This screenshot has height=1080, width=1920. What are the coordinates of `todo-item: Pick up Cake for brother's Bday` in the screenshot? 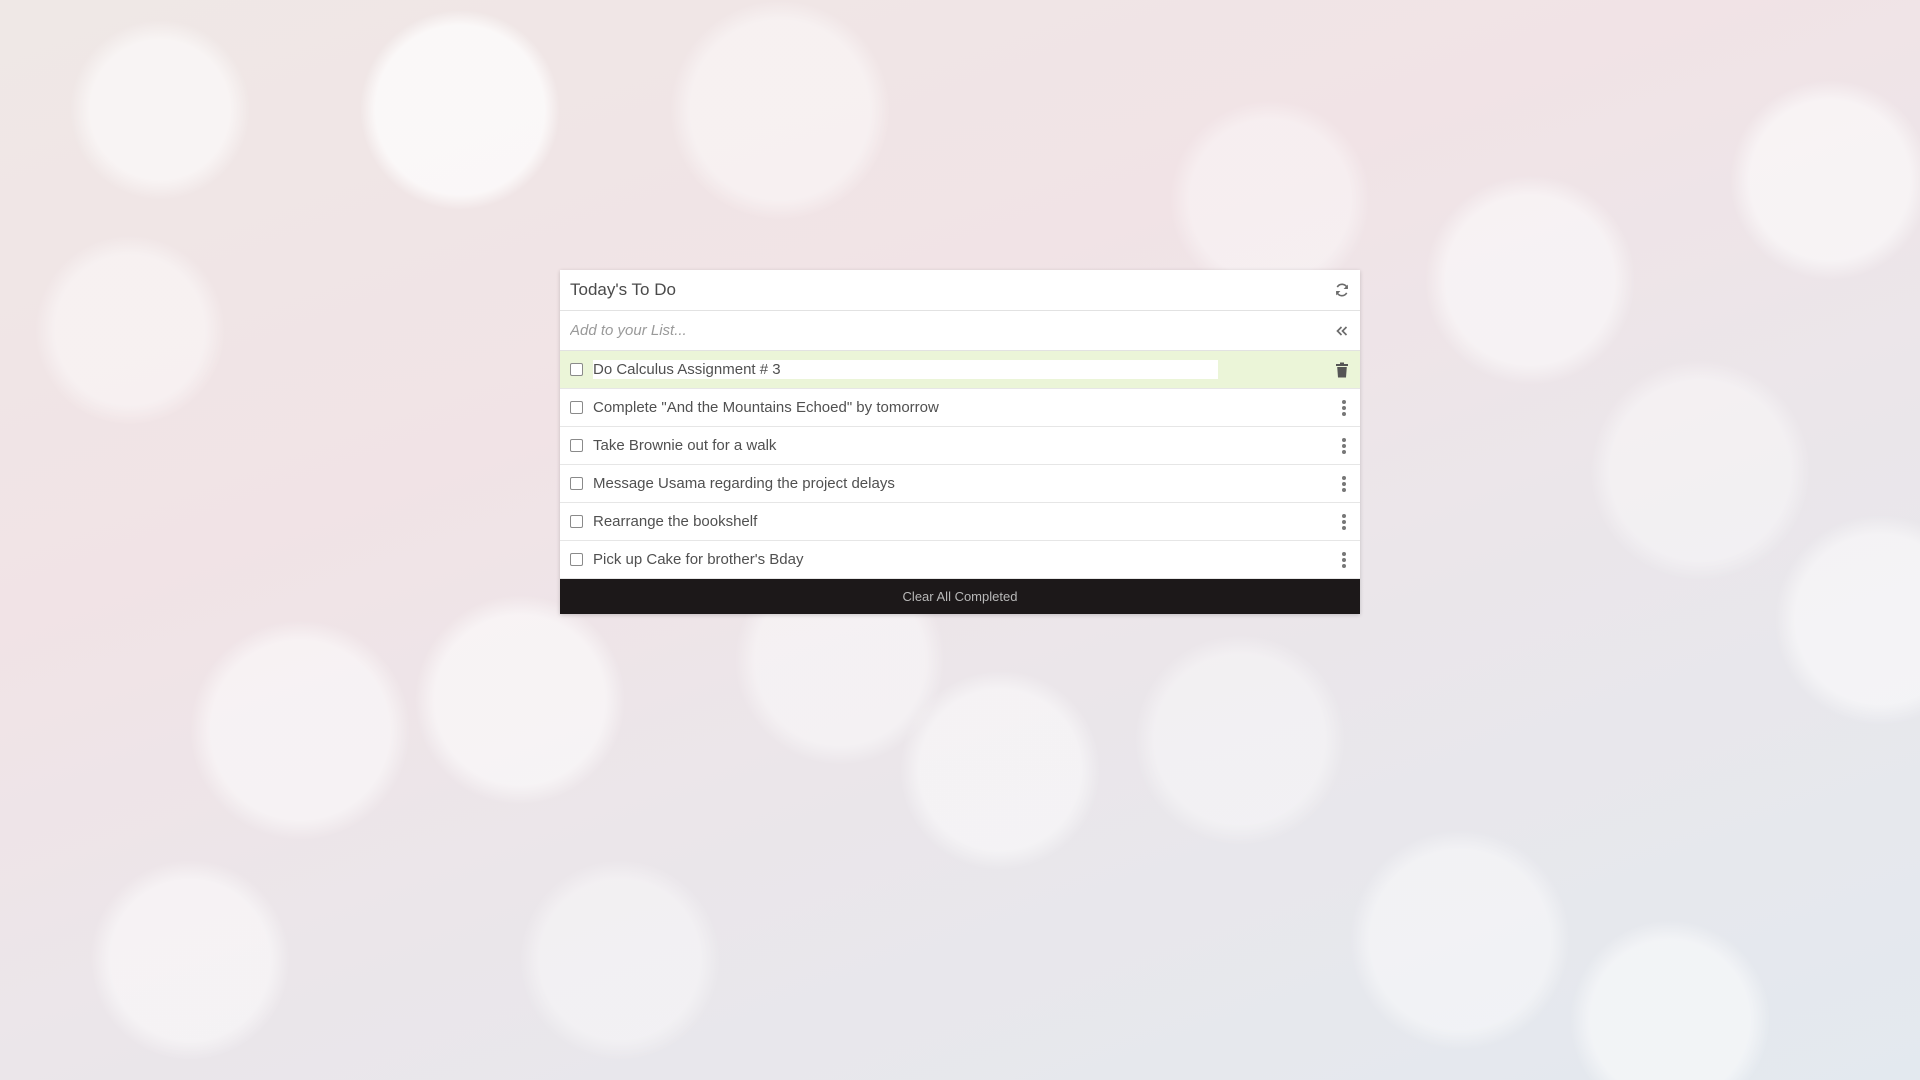 It's located at (960, 560).